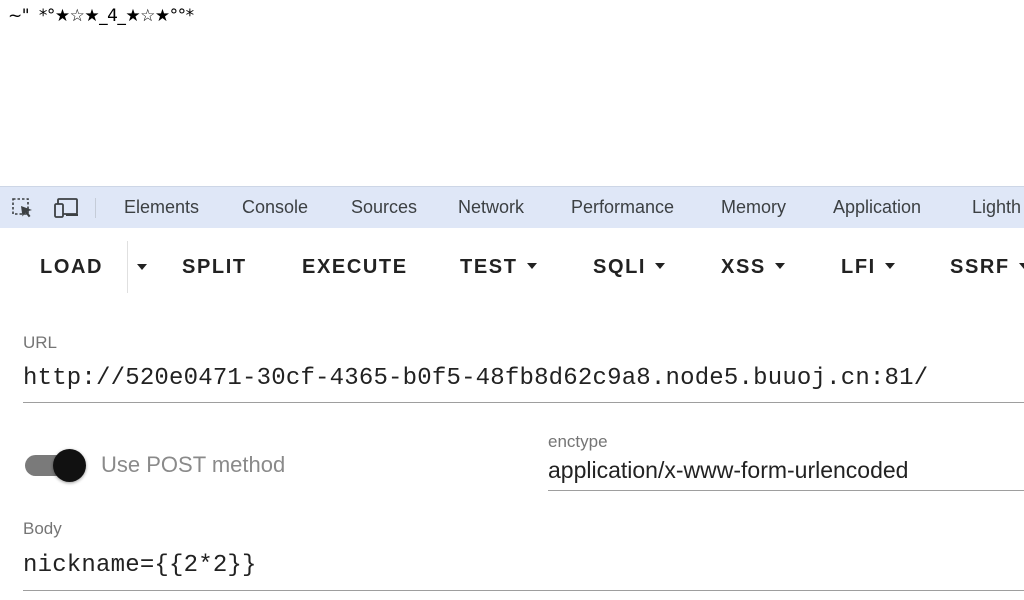 Image resolution: width=1024 pixels, height=600 pixels. I want to click on url-underline, so click(523, 402).